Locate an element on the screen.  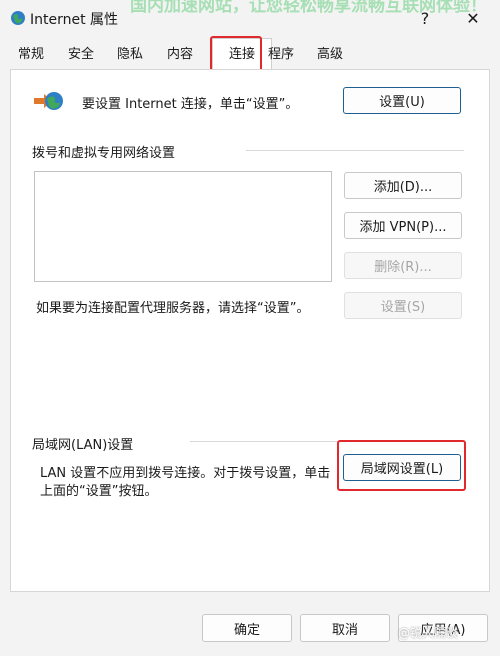
tab-security: 安全 is located at coordinates (81, 55).